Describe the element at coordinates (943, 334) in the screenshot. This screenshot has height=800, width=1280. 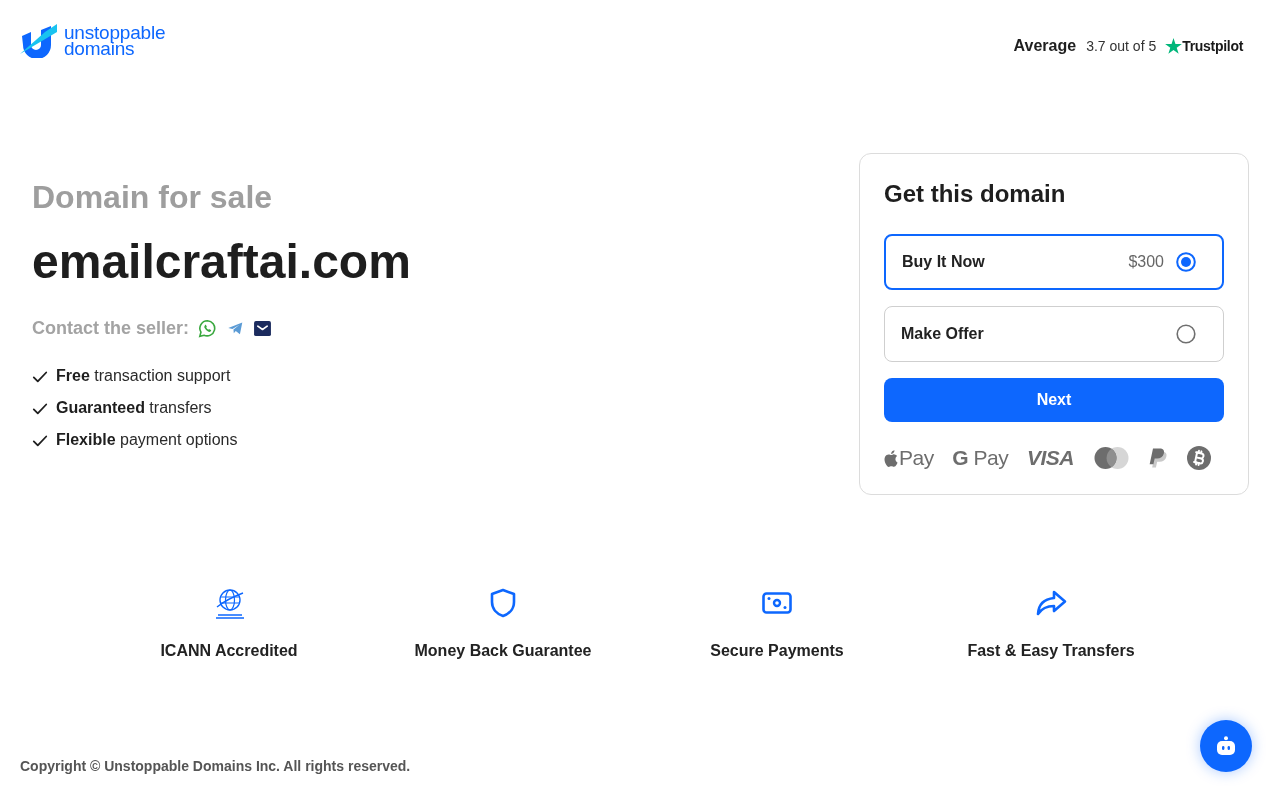
I see `option-label: Make Offer` at that location.